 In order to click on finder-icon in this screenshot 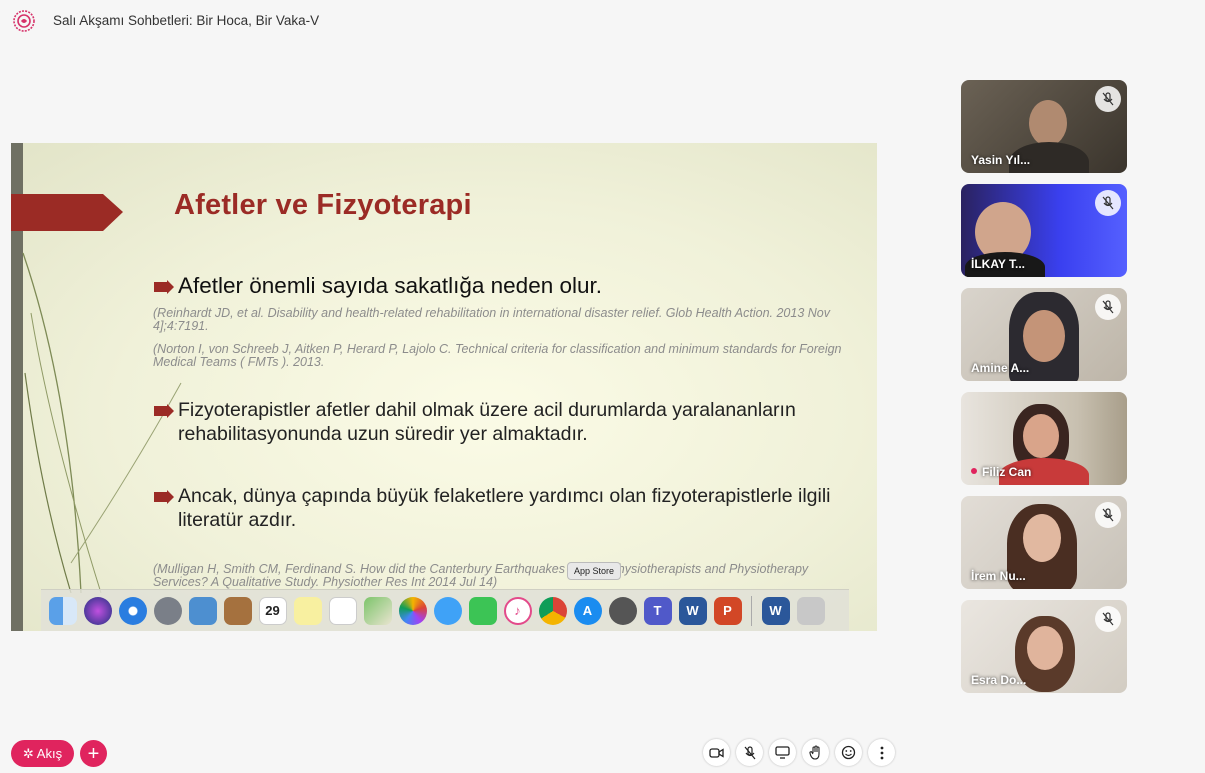, I will do `click(62, 610)`.